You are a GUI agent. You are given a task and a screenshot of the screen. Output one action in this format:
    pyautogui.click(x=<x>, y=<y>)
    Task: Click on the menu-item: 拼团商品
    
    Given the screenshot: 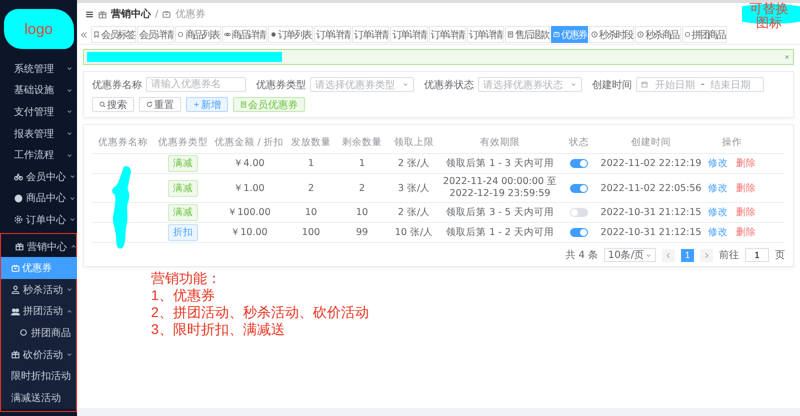 What is the action you would take?
    pyautogui.click(x=38, y=333)
    